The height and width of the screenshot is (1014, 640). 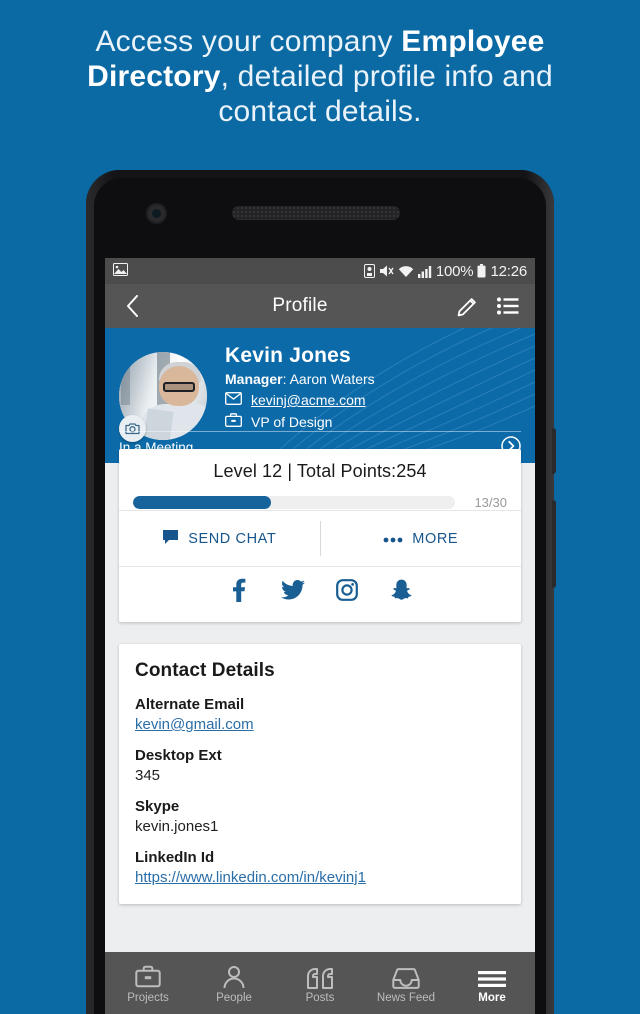 What do you see at coordinates (320, 471) in the screenshot?
I see `level-title: Level 12 | Total Points:254` at bounding box center [320, 471].